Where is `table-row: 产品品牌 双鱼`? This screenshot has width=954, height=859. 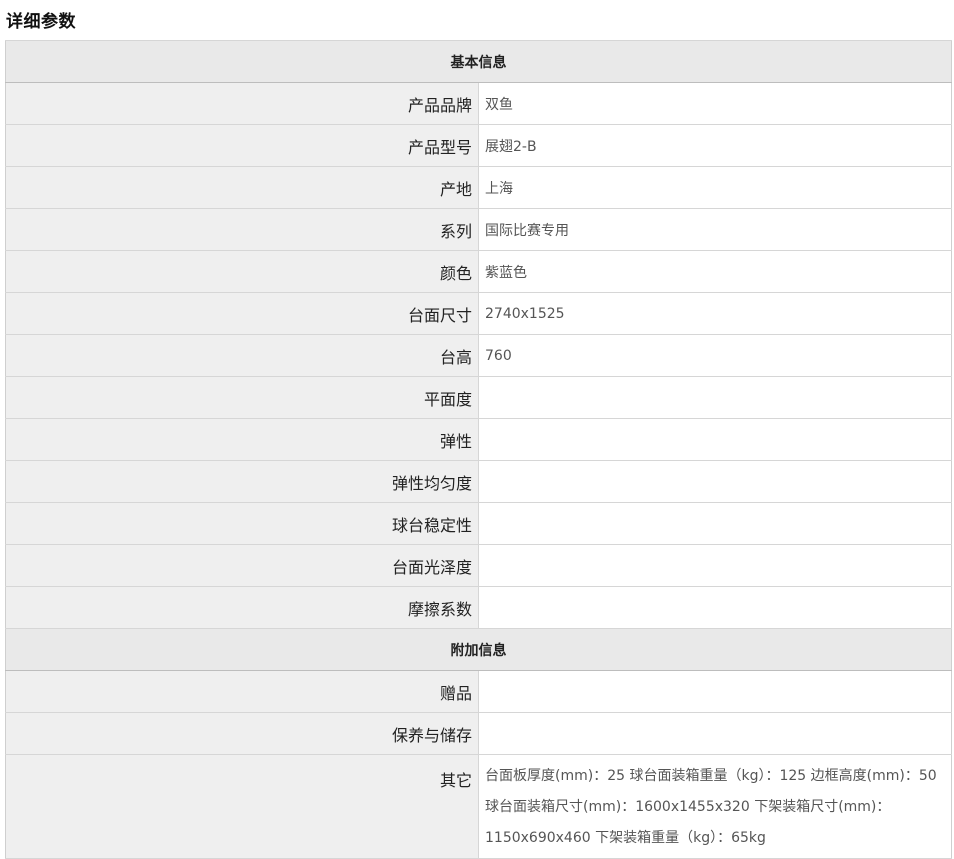
table-row: 产品品牌 双鱼 is located at coordinates (478, 103).